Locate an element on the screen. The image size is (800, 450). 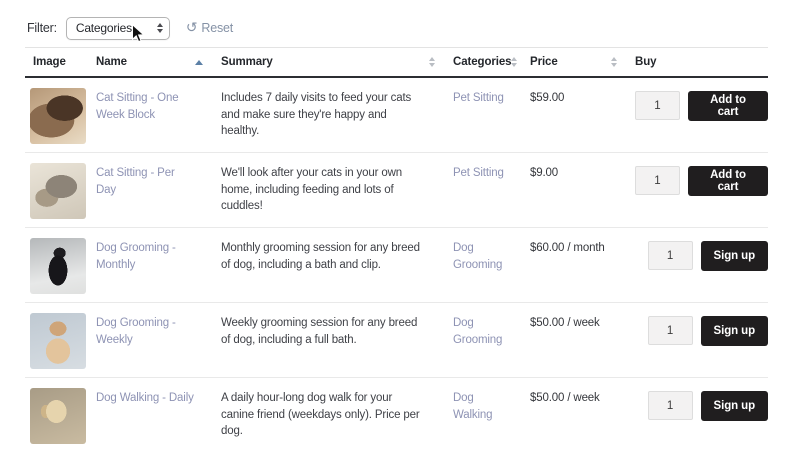
name-cell: Dog Grooming - Weekly is located at coordinates (150, 340).